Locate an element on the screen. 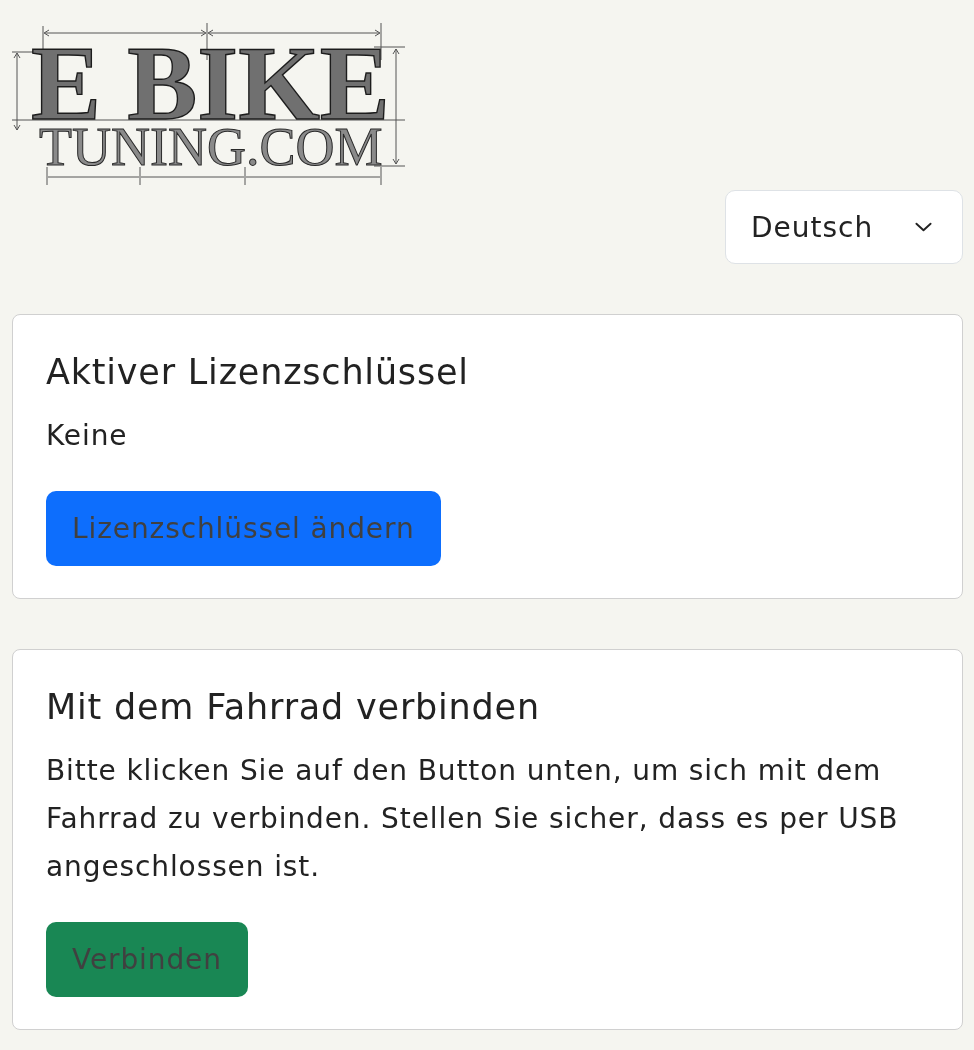 The height and width of the screenshot is (1050, 974). connect-button: Verbinden is located at coordinates (147, 959).